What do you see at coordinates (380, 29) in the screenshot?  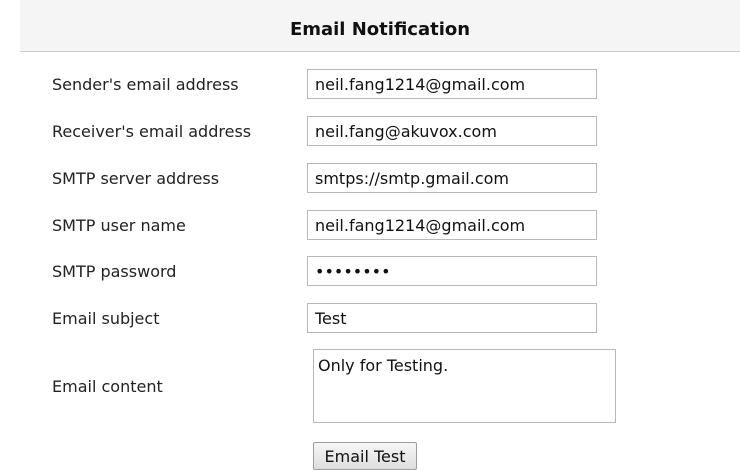 I see `page-title: Email Notification` at bounding box center [380, 29].